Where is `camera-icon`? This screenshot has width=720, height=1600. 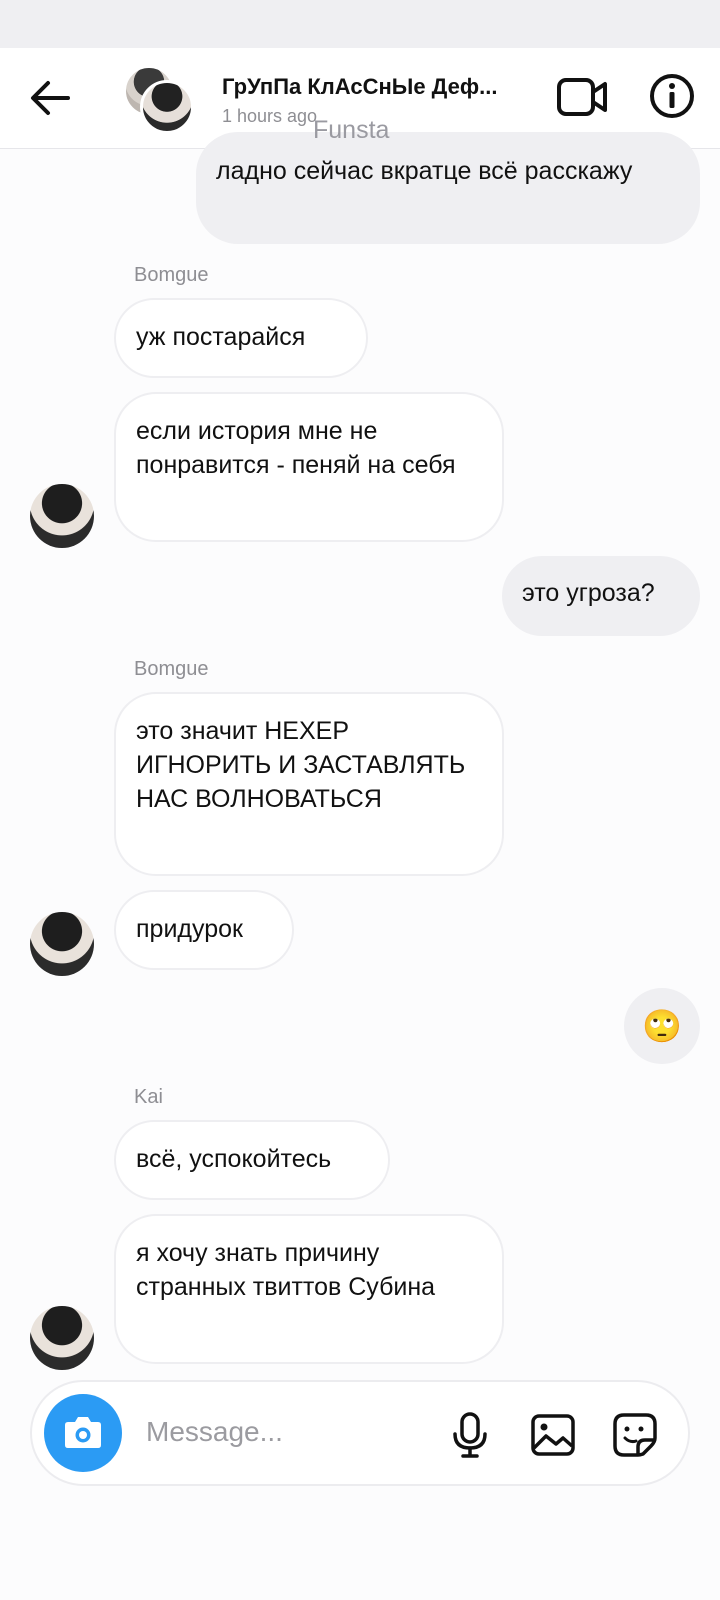 camera-icon is located at coordinates (83, 1432).